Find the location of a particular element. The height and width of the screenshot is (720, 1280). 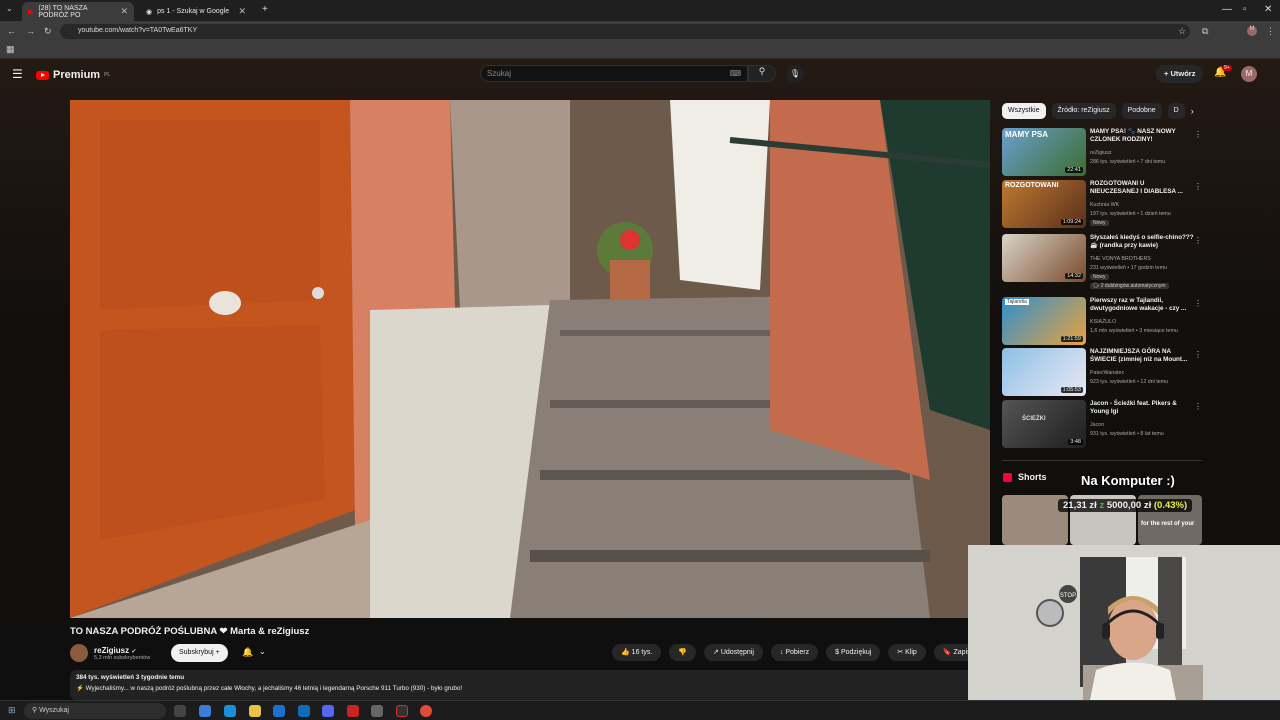

voice-search-button: 🎙 is located at coordinates (795, 74).